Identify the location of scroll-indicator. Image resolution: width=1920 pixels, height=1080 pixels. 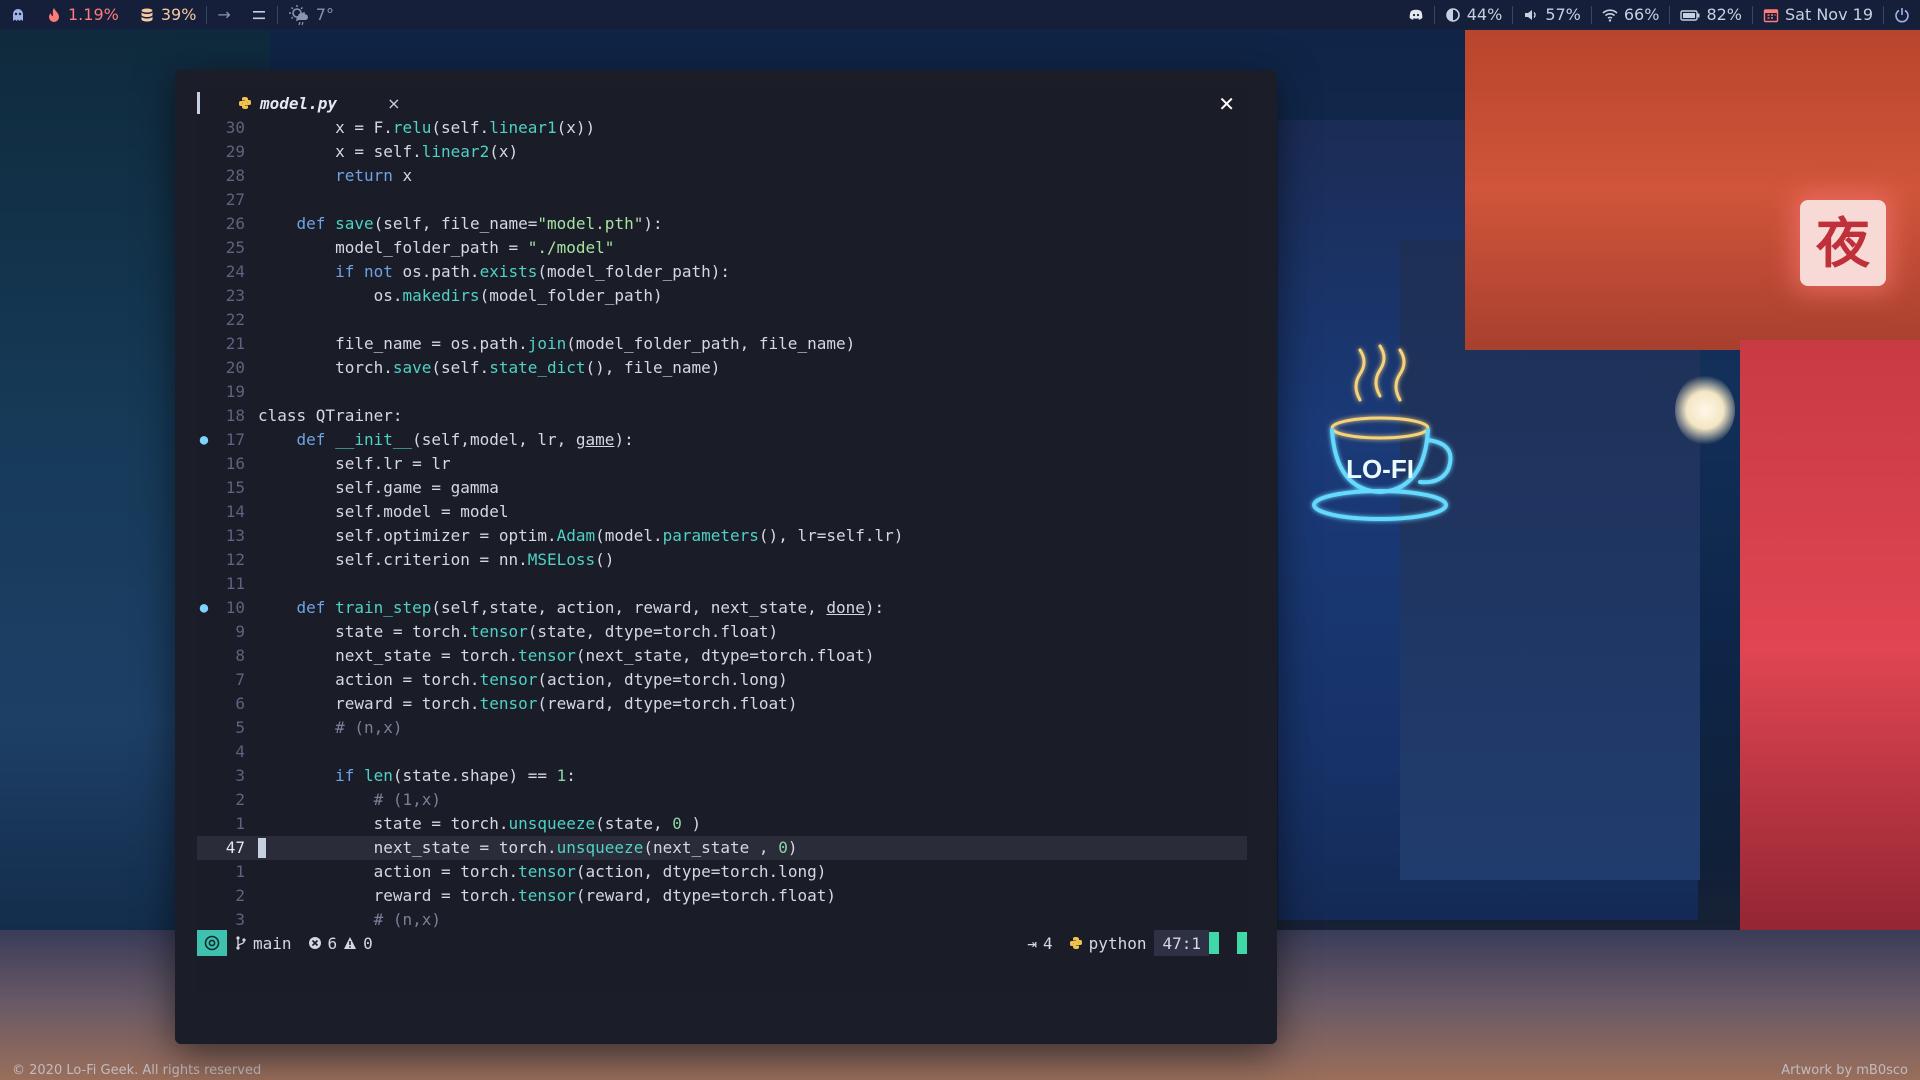
(1214, 943).